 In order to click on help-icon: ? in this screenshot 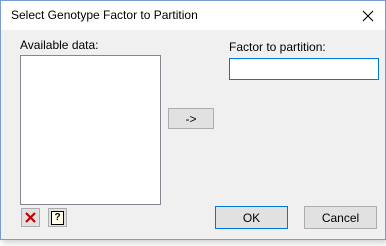, I will do `click(57, 217)`.